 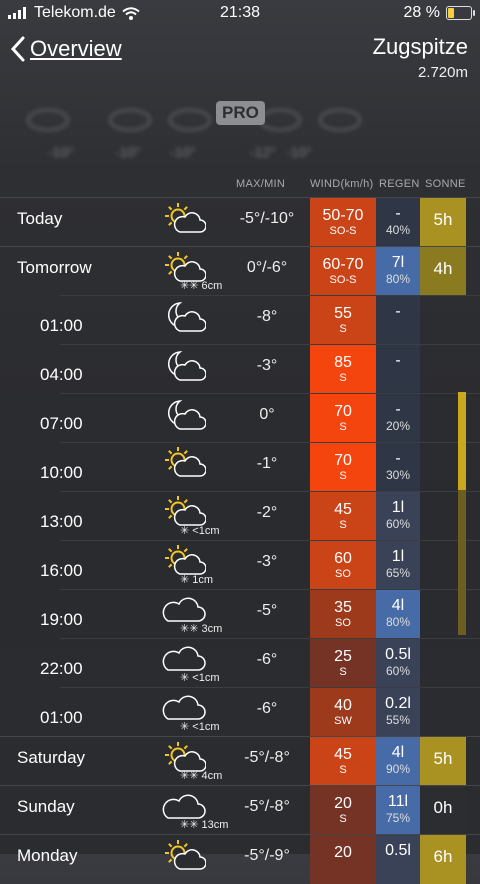 What do you see at coordinates (398, 703) in the screenshot?
I see `rain-amount: 0.2l` at bounding box center [398, 703].